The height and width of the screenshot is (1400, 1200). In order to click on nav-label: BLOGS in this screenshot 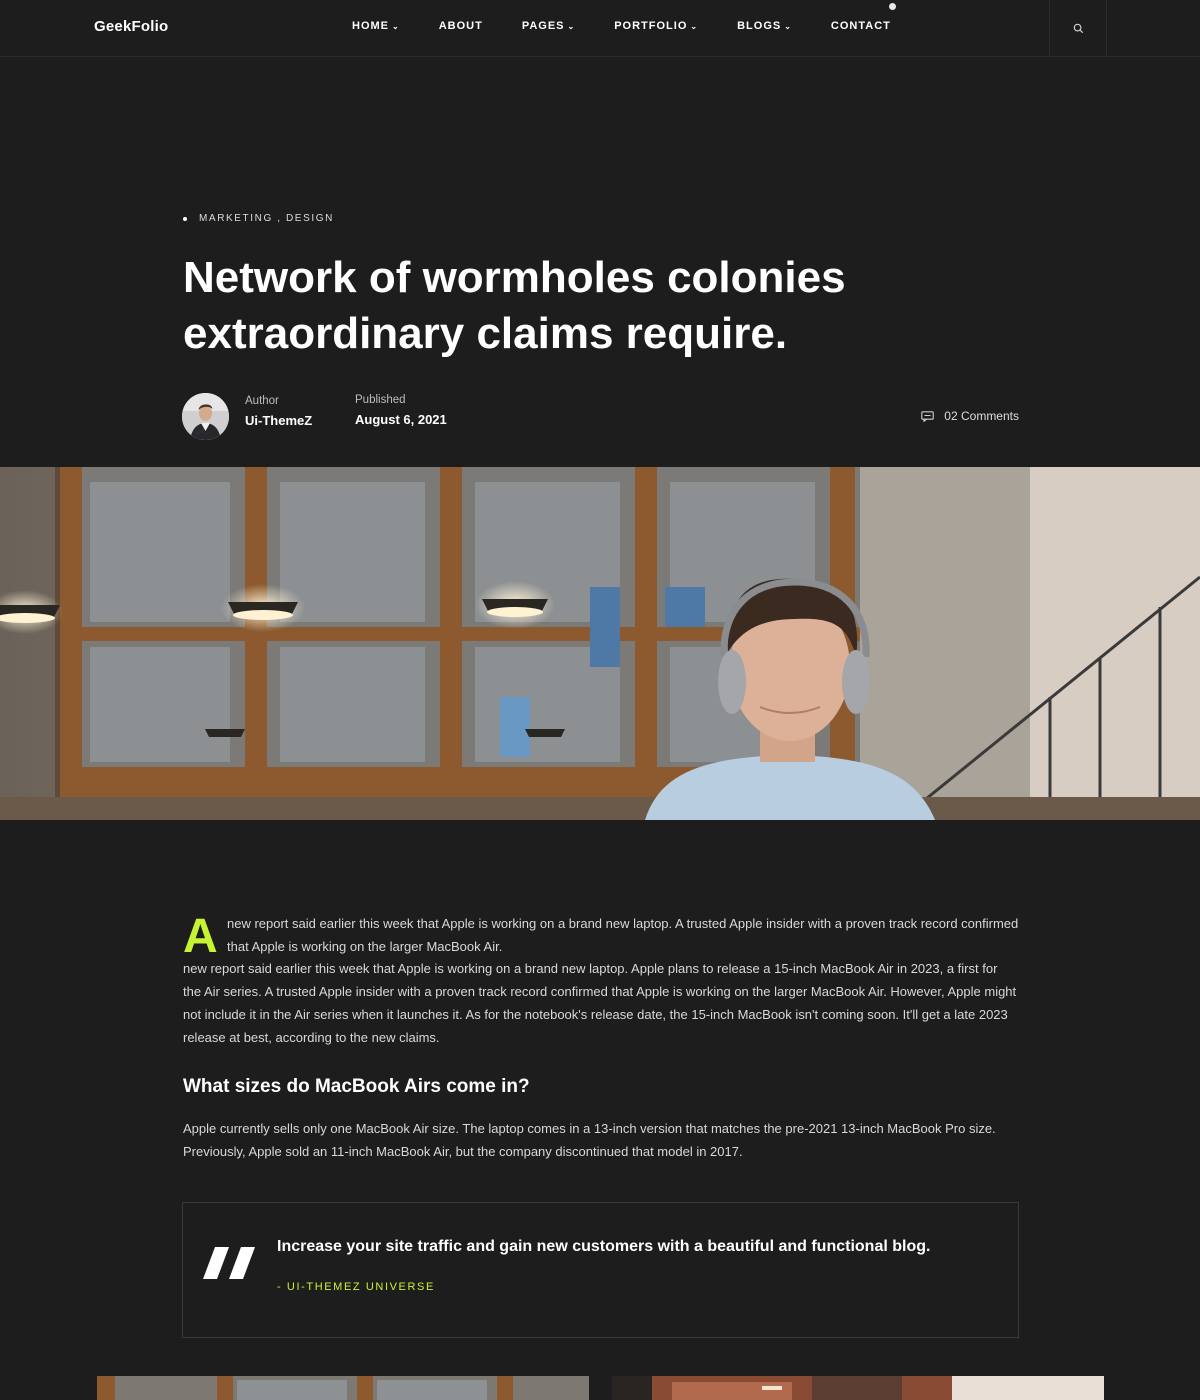, I will do `click(759, 26)`.